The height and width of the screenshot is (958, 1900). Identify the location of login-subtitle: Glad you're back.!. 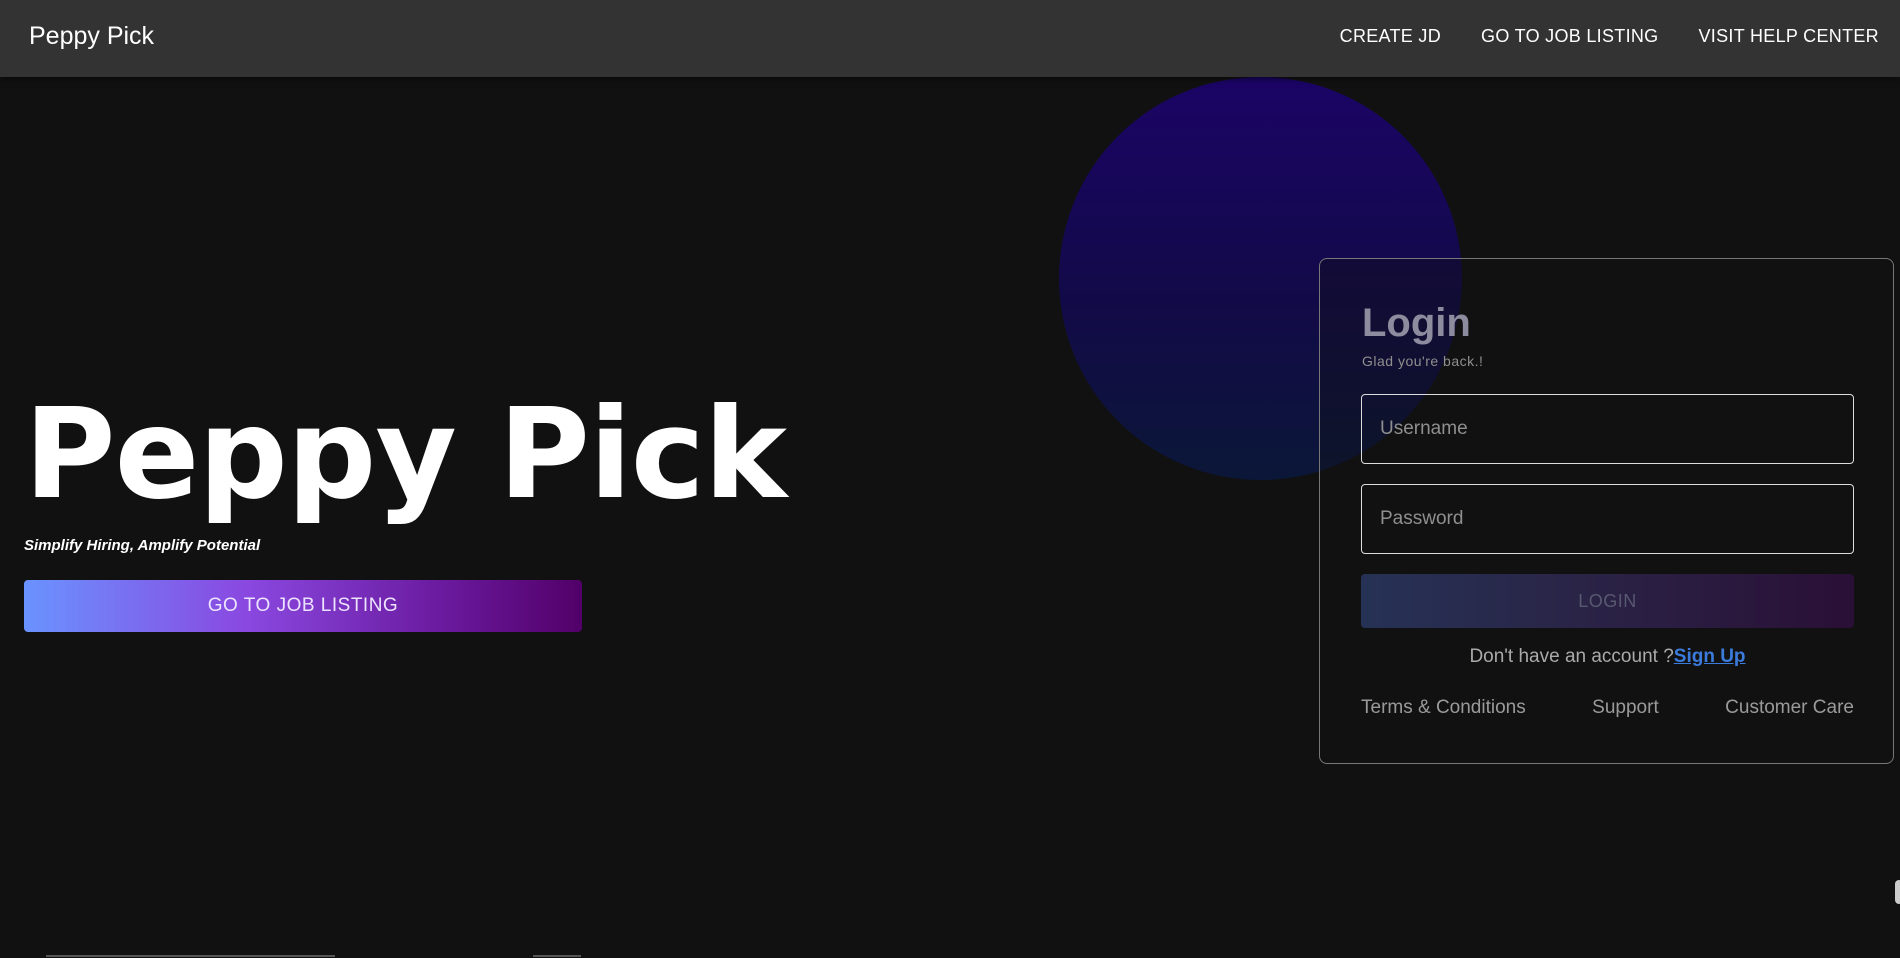
(1423, 361).